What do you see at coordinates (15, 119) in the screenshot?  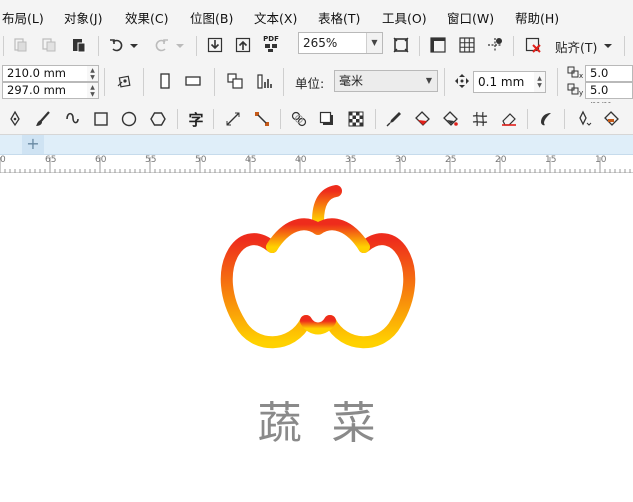 I see `pen-nib-icon` at bounding box center [15, 119].